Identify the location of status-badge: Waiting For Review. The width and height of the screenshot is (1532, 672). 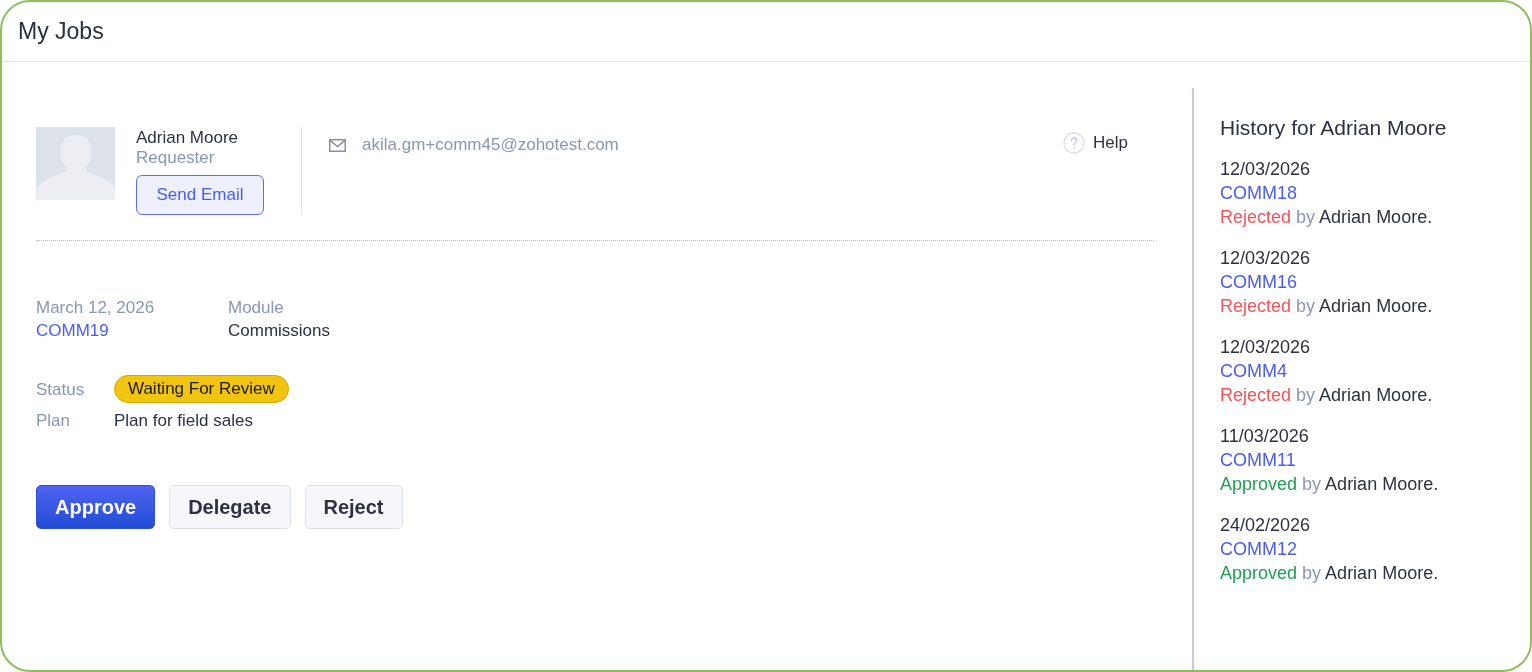
(201, 389).